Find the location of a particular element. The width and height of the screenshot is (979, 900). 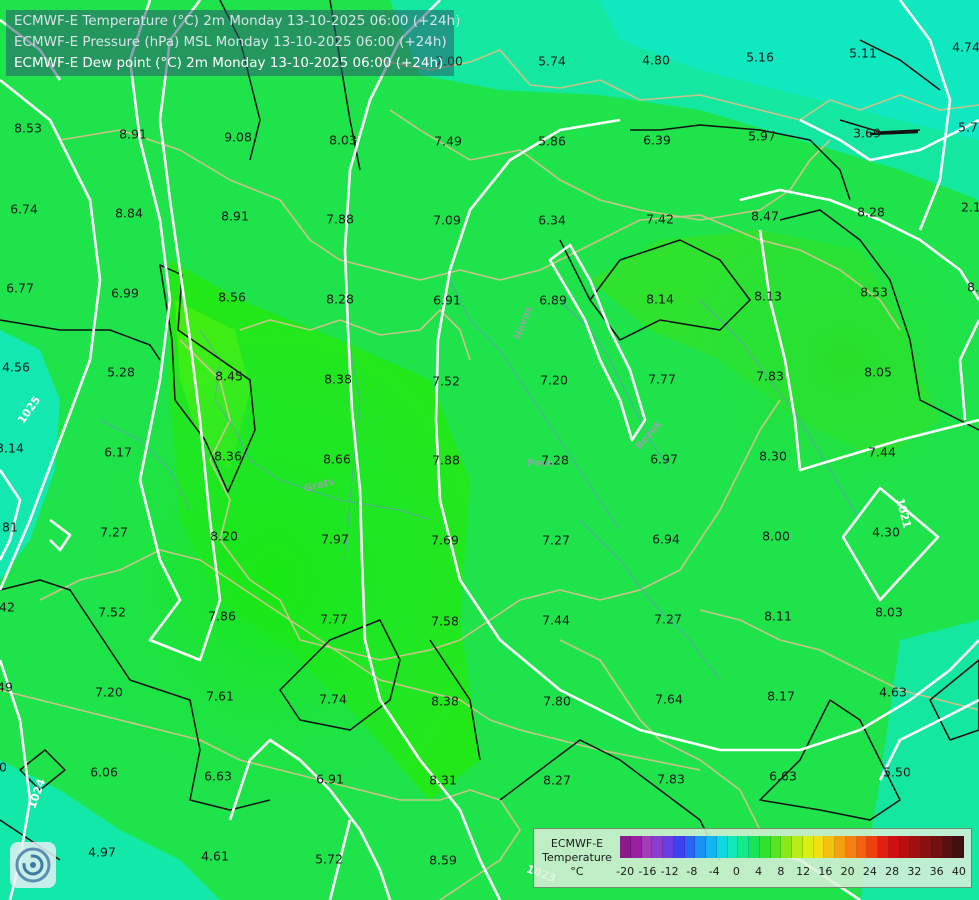

dewpoint-value: 8.47 is located at coordinates (765, 216).